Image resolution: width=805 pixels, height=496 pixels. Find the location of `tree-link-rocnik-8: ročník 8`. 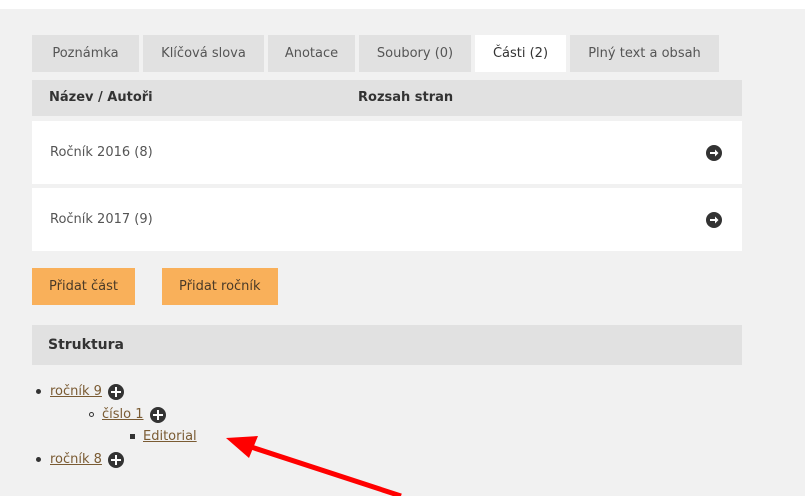

tree-link-rocnik-8: ročník 8 is located at coordinates (76, 459).